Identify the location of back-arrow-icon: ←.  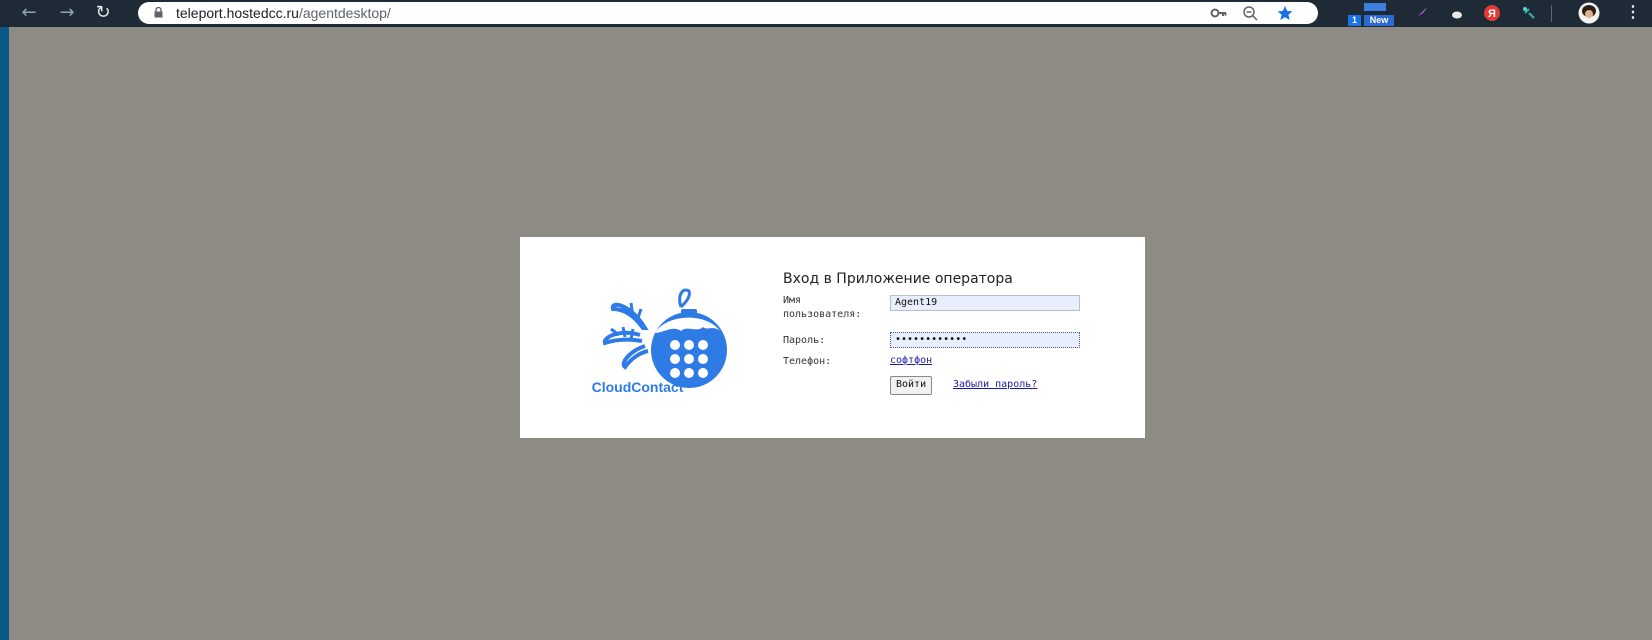
(29, 13).